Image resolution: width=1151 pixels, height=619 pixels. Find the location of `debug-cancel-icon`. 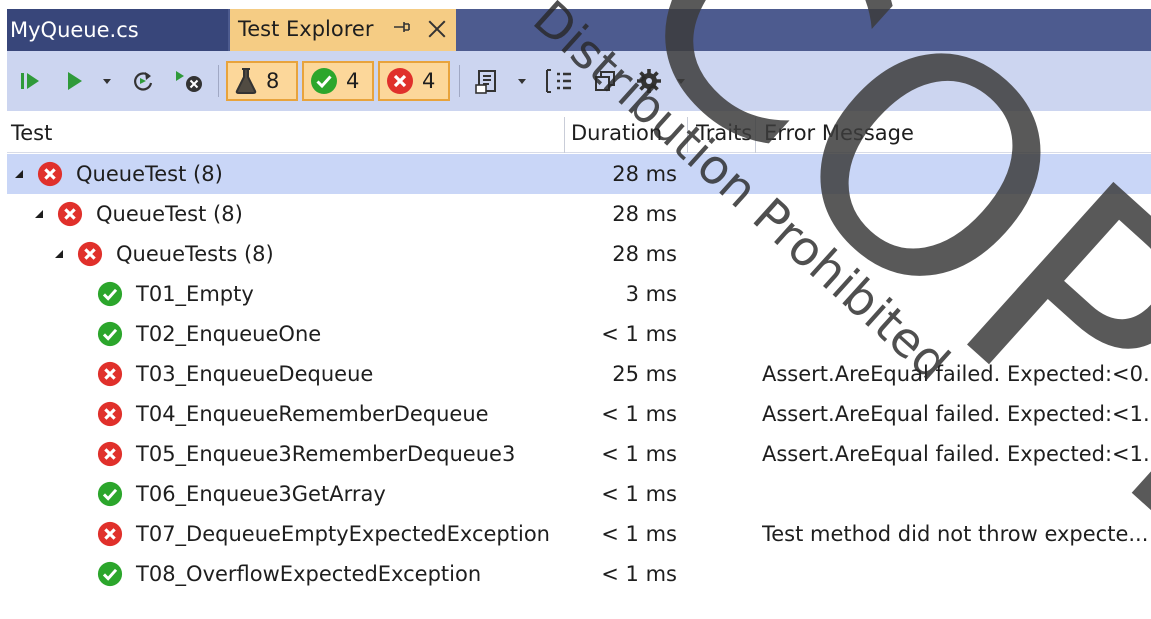

debug-cancel-icon is located at coordinates (189, 81).